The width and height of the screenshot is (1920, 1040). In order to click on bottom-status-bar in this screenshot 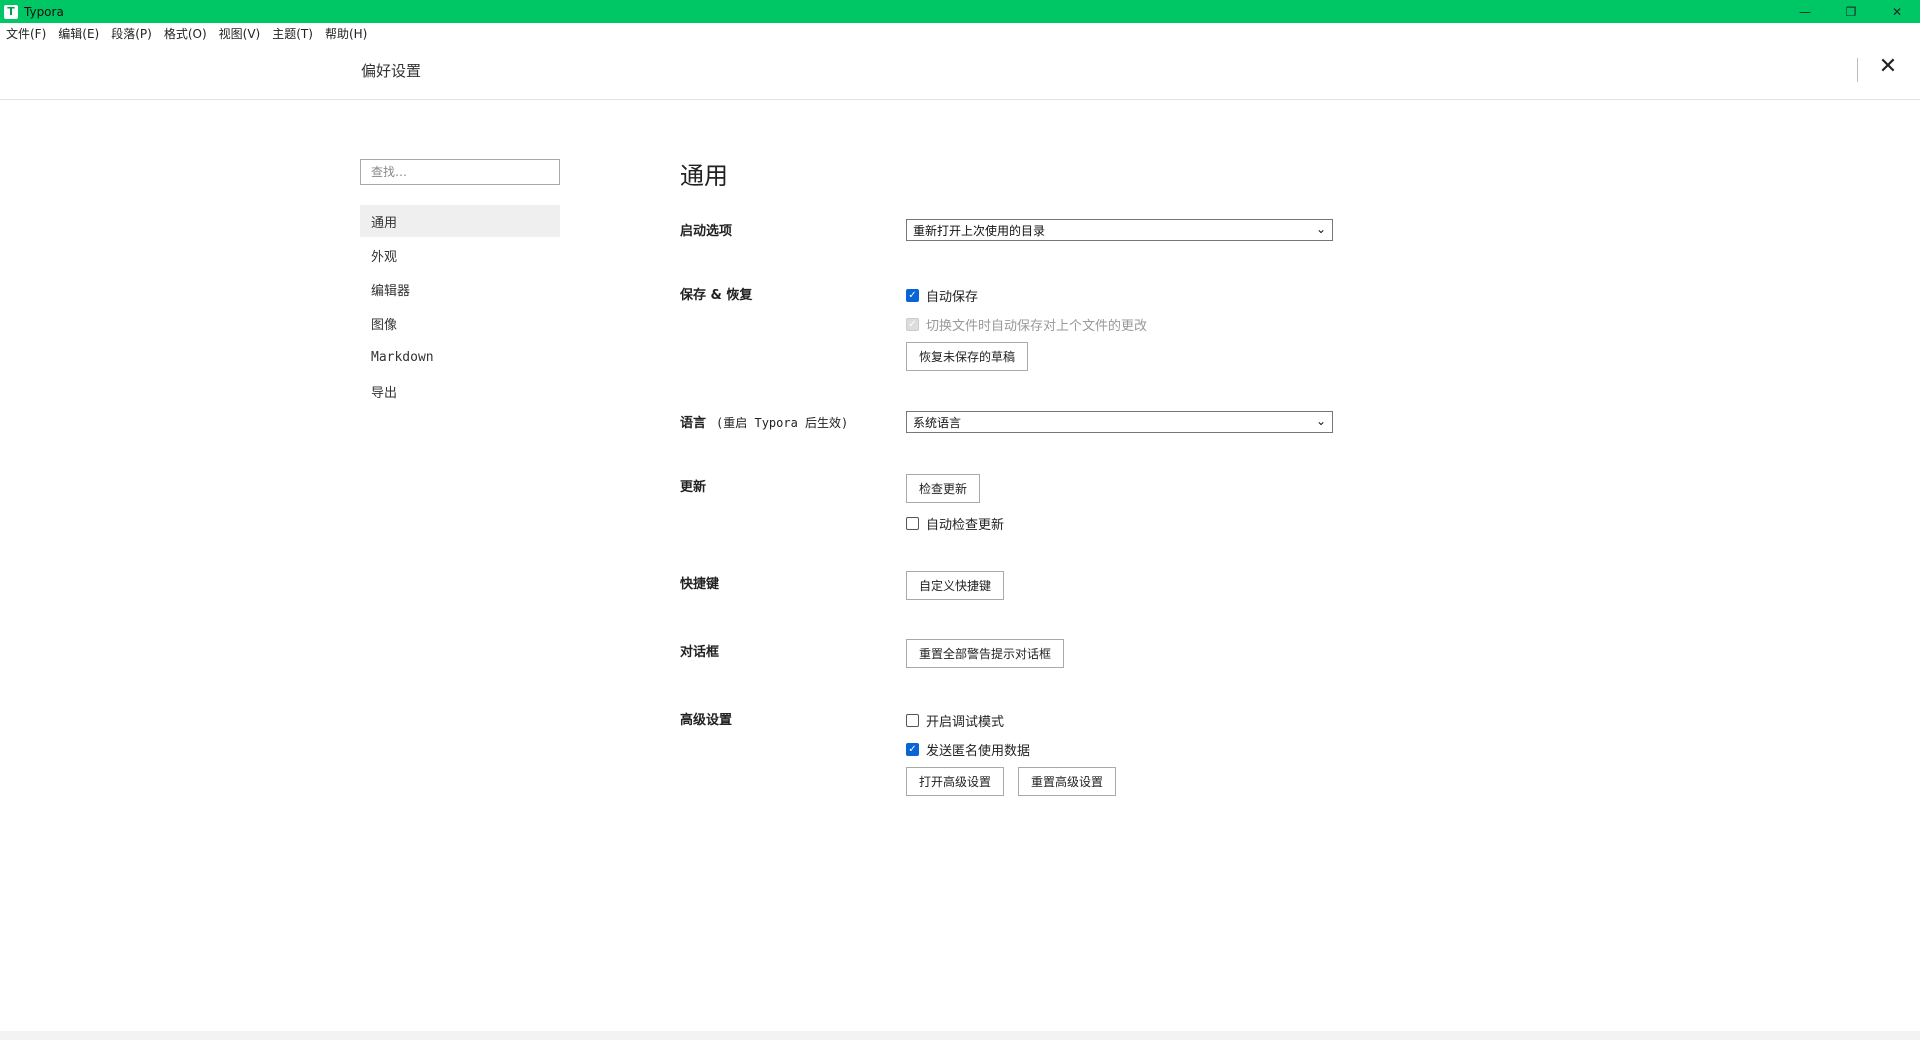, I will do `click(960, 1035)`.